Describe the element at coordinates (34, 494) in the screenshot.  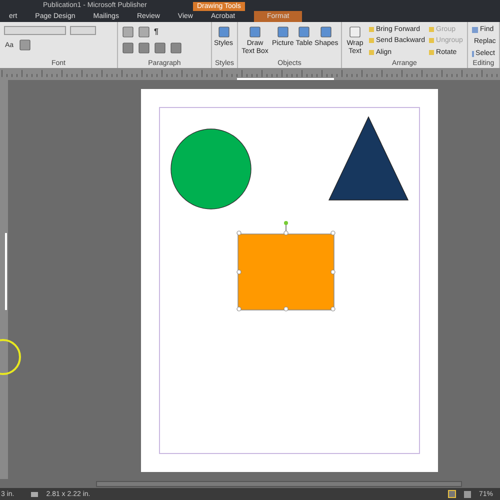
I see `size-icon` at that location.